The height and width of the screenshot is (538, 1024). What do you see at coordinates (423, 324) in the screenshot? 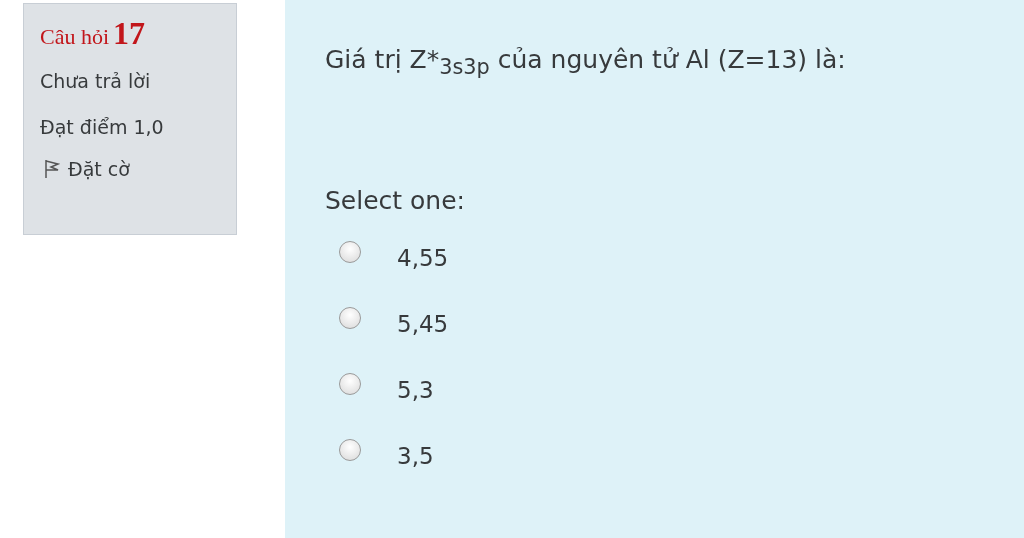
I see `option-label: 5,45` at bounding box center [423, 324].